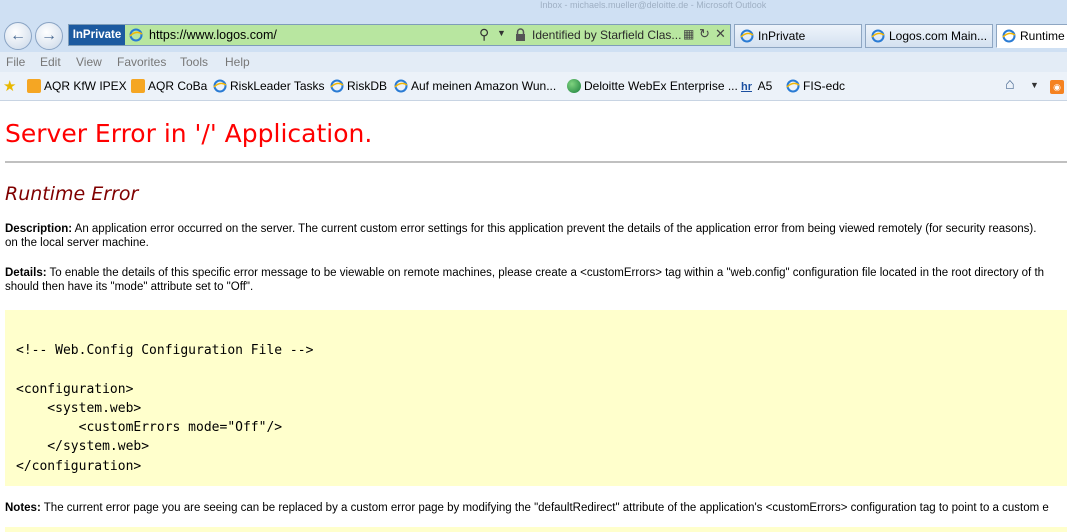 The width and height of the screenshot is (1067, 532). I want to click on rss-feed-icon: ◉, so click(1057, 87).